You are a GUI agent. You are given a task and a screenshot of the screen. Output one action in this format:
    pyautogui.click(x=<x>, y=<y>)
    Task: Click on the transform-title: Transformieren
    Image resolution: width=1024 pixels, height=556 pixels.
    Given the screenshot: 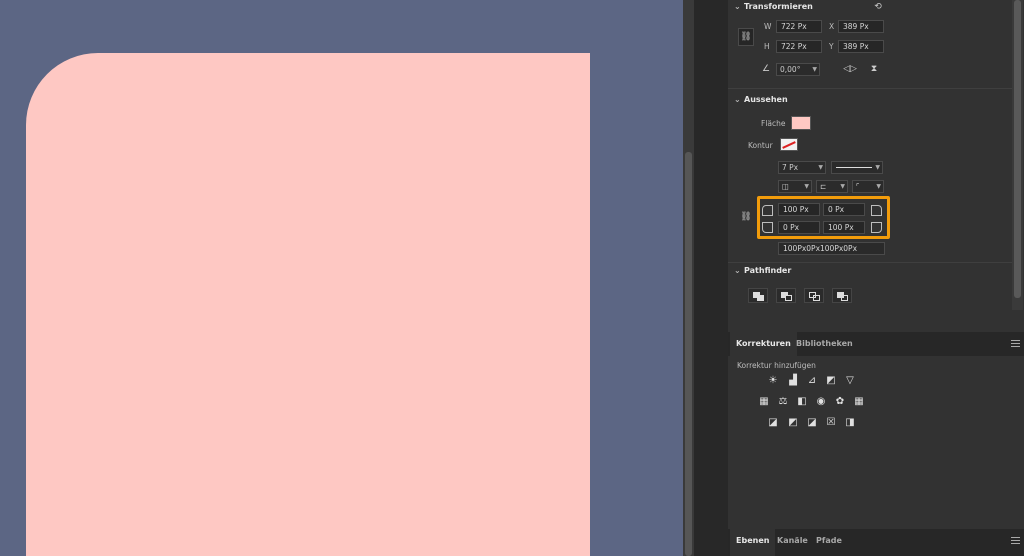 What is the action you would take?
    pyautogui.click(x=778, y=6)
    